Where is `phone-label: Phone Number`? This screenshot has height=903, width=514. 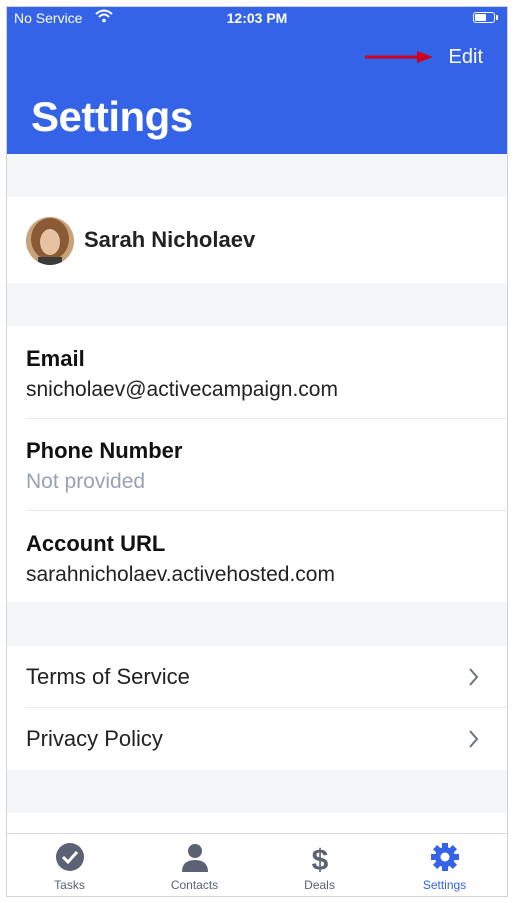 phone-label: Phone Number is located at coordinates (104, 450).